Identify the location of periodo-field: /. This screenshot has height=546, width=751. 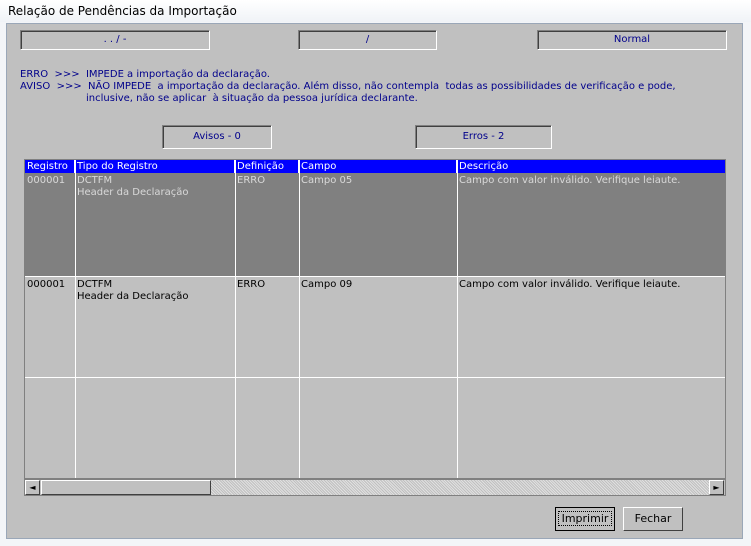
(367, 40).